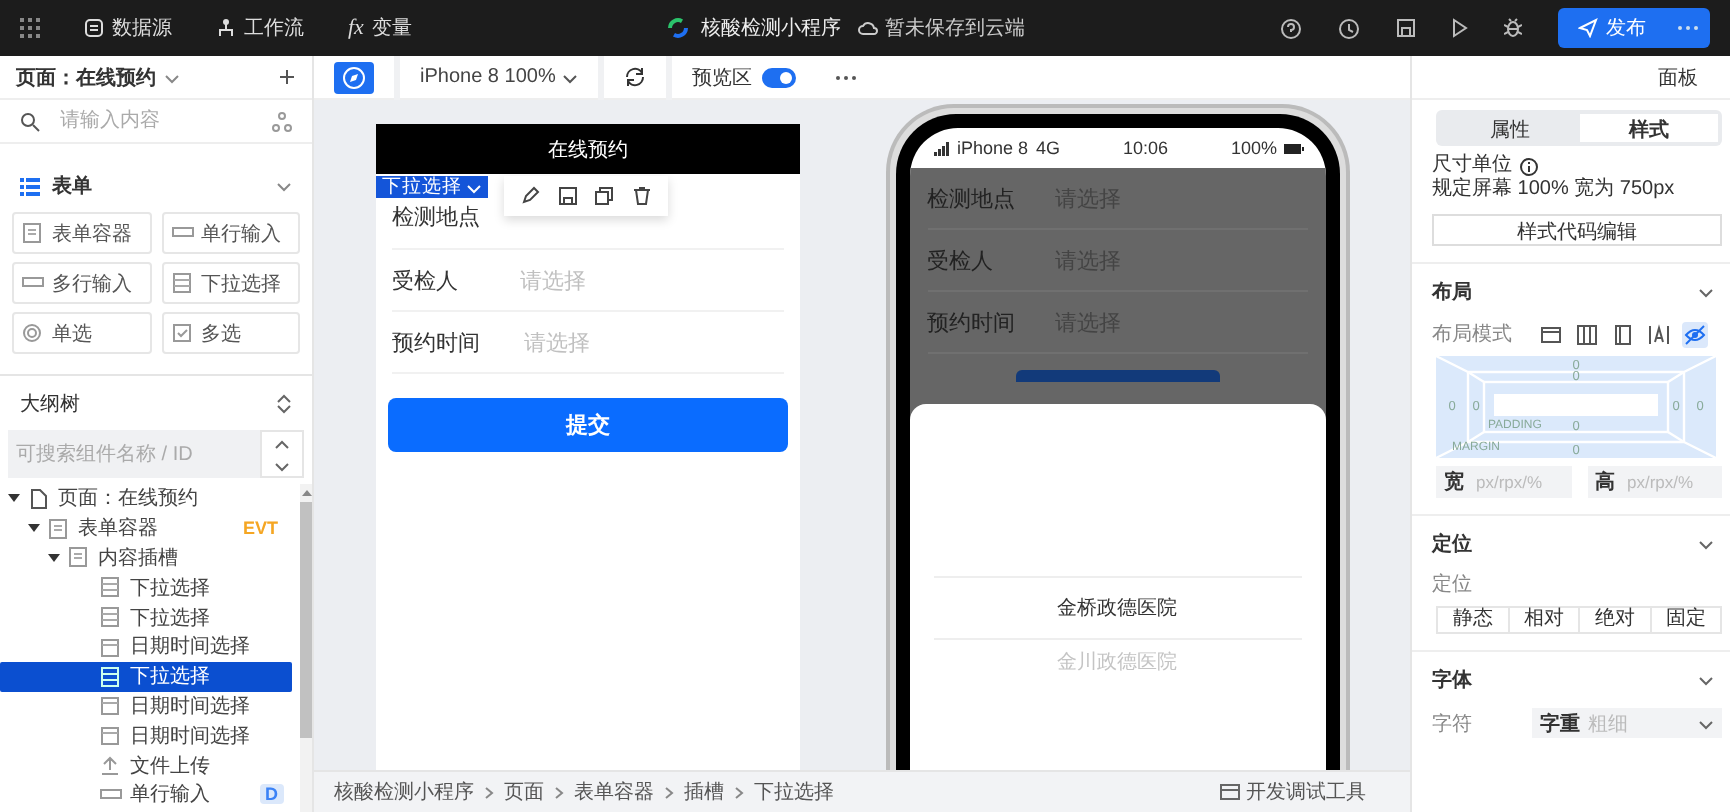  Describe the element at coordinates (1253, 148) in the screenshot. I see `battery-percent: 100%` at that location.